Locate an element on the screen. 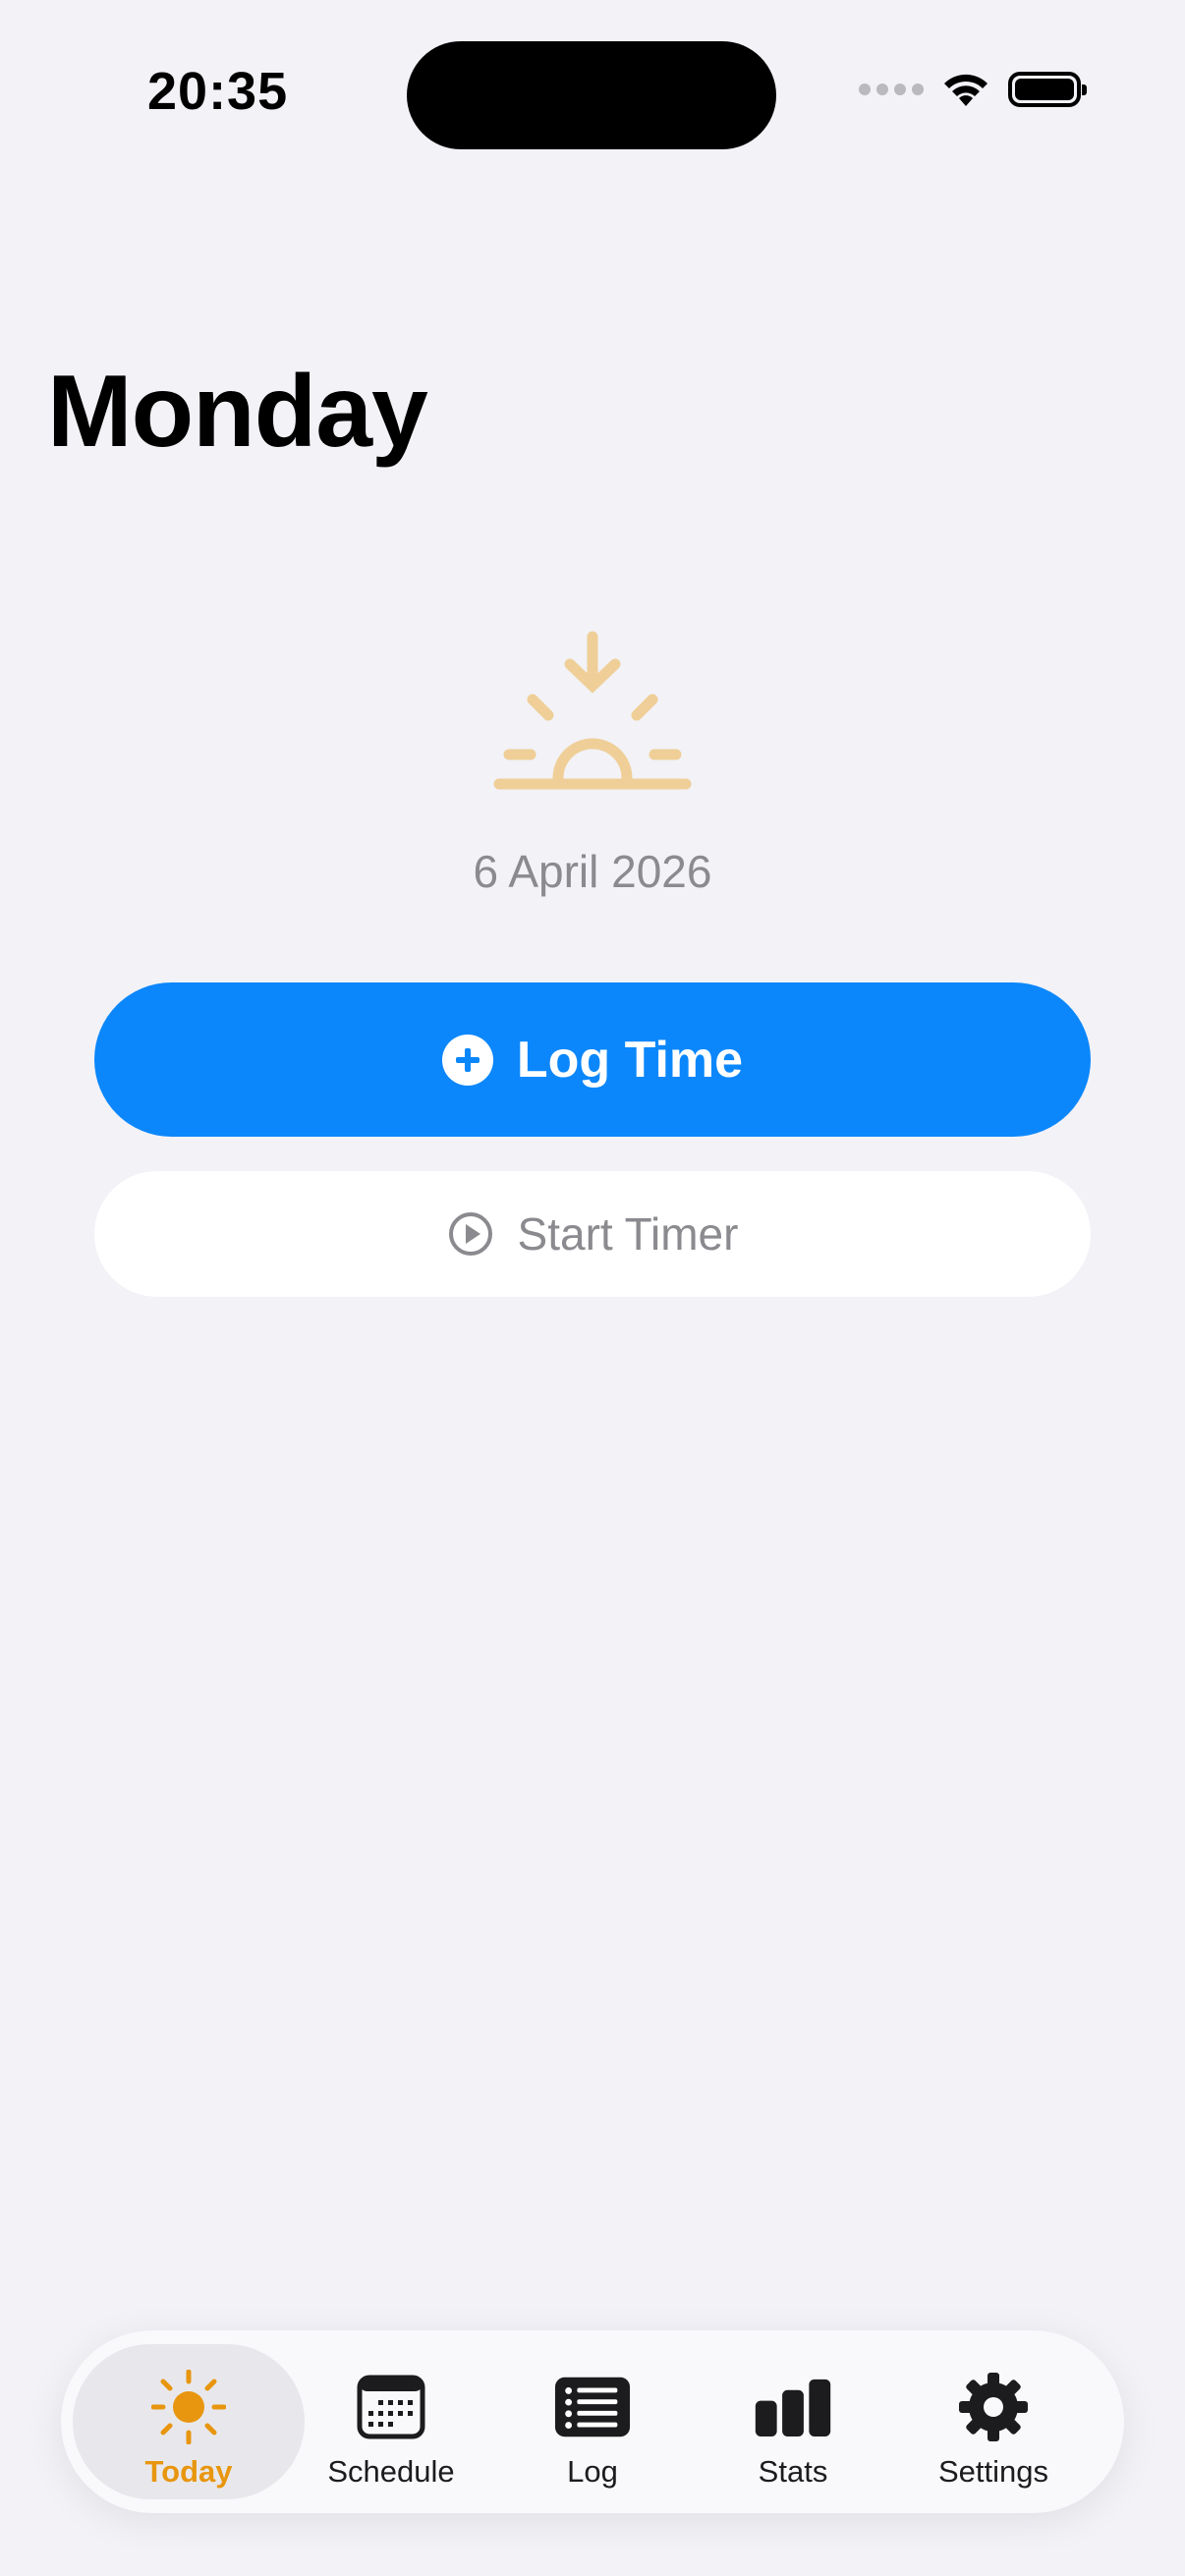 The width and height of the screenshot is (1185, 2576). tab-settings: Settings is located at coordinates (993, 2421).